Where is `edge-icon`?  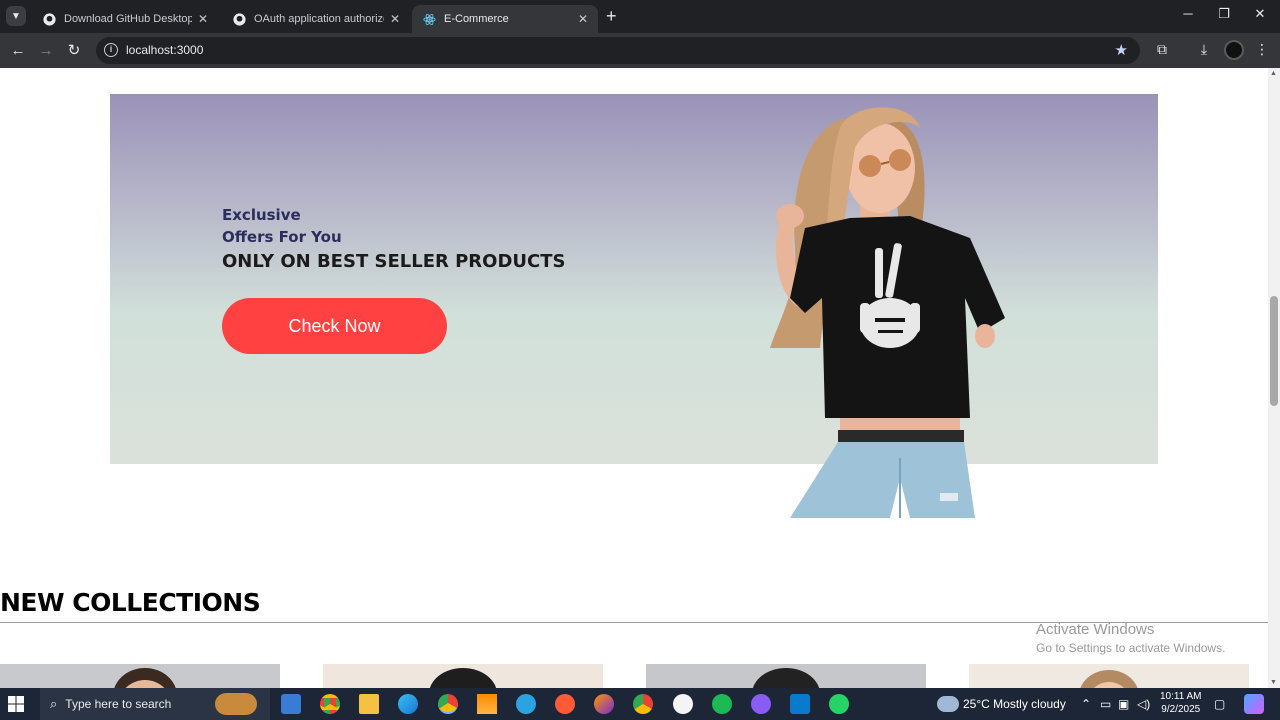 edge-icon is located at coordinates (408, 704).